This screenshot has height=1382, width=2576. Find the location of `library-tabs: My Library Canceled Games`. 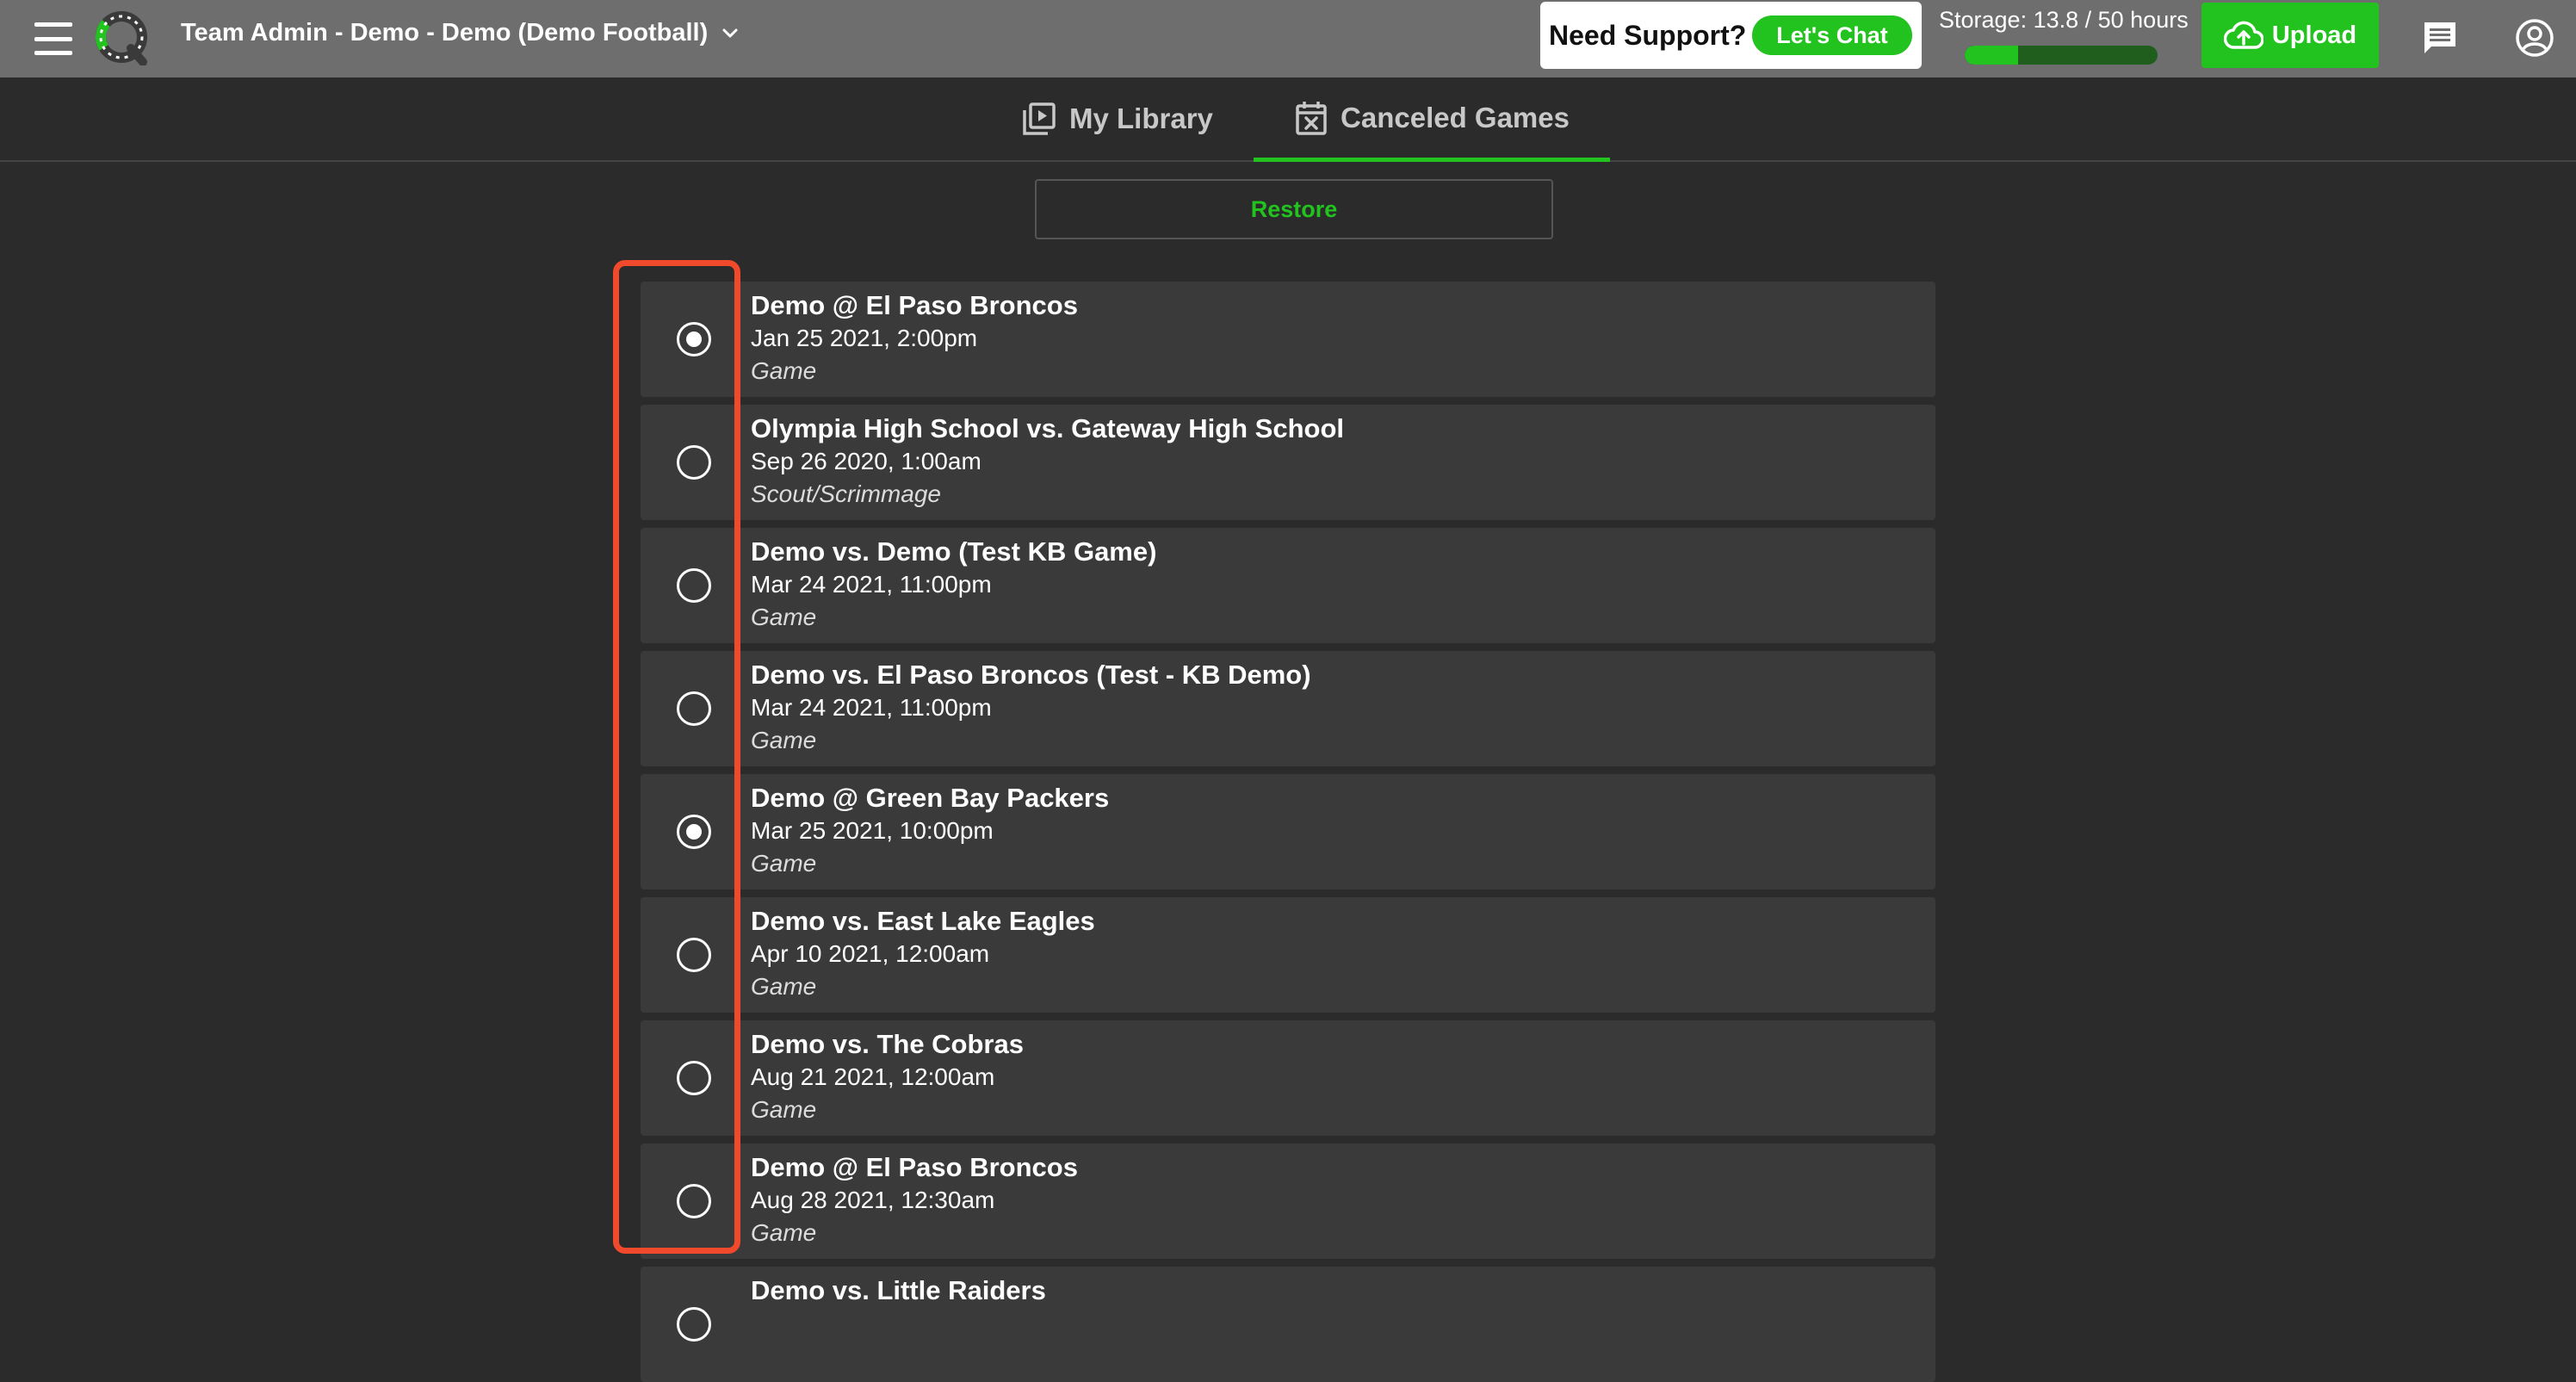

library-tabs: My Library Canceled Games is located at coordinates (1288, 119).